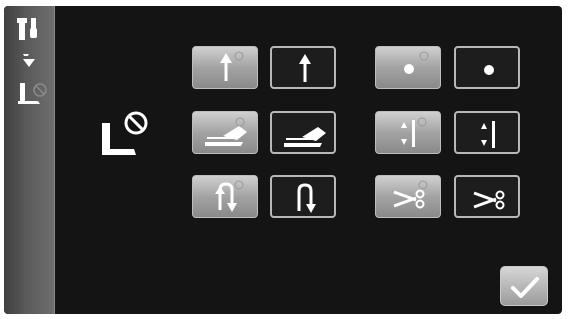  I want to click on dot-option-on, so click(408, 67).